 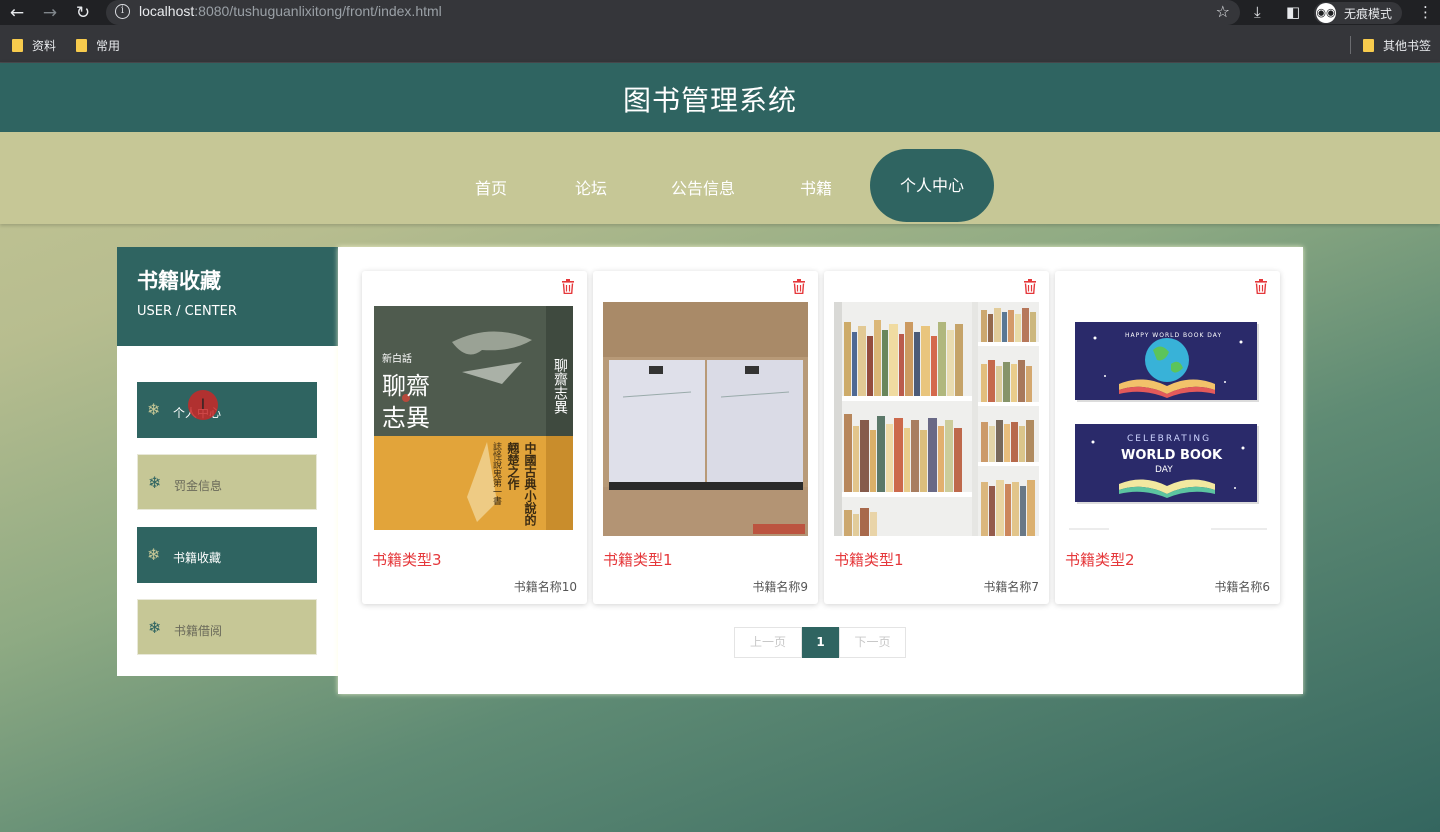 I want to click on nav-announcements: 公告信息, so click(x=703, y=187).